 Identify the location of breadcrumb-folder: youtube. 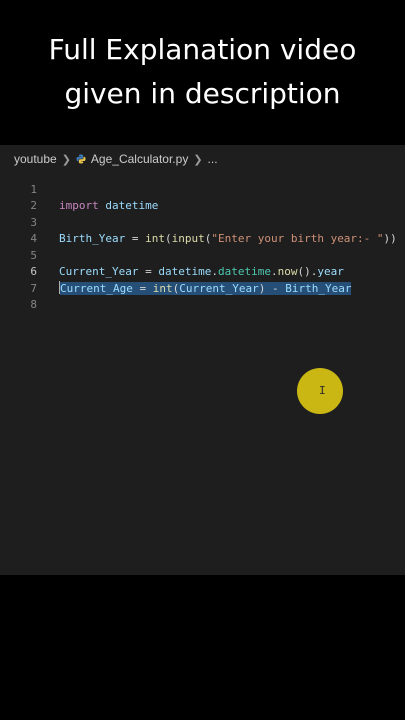
(35, 159).